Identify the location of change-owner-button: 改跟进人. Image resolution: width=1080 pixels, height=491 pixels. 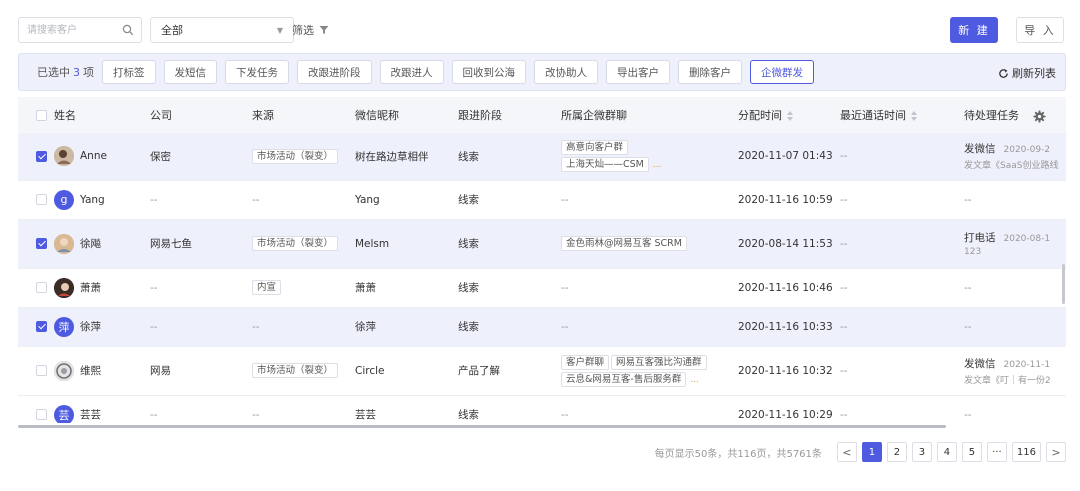
(411, 72).